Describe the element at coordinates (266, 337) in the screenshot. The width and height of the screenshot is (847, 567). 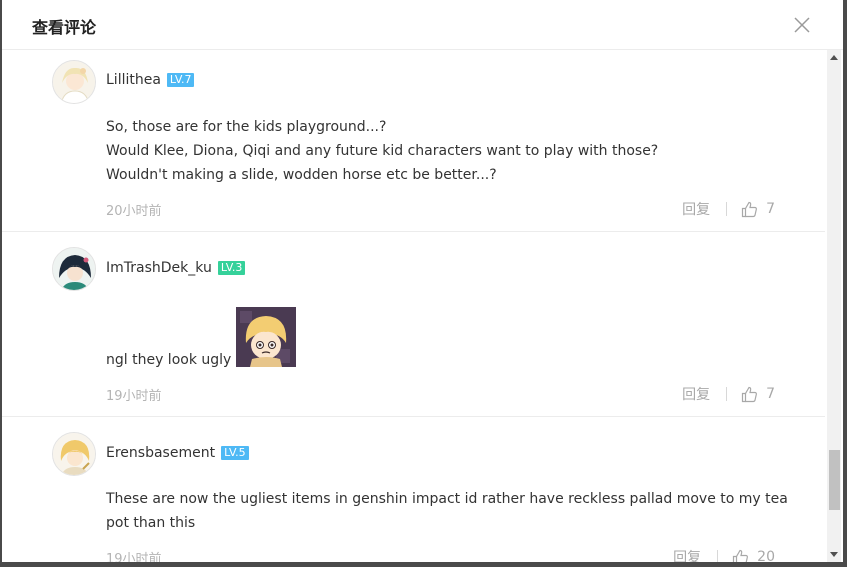
I see `sticker-image` at that location.